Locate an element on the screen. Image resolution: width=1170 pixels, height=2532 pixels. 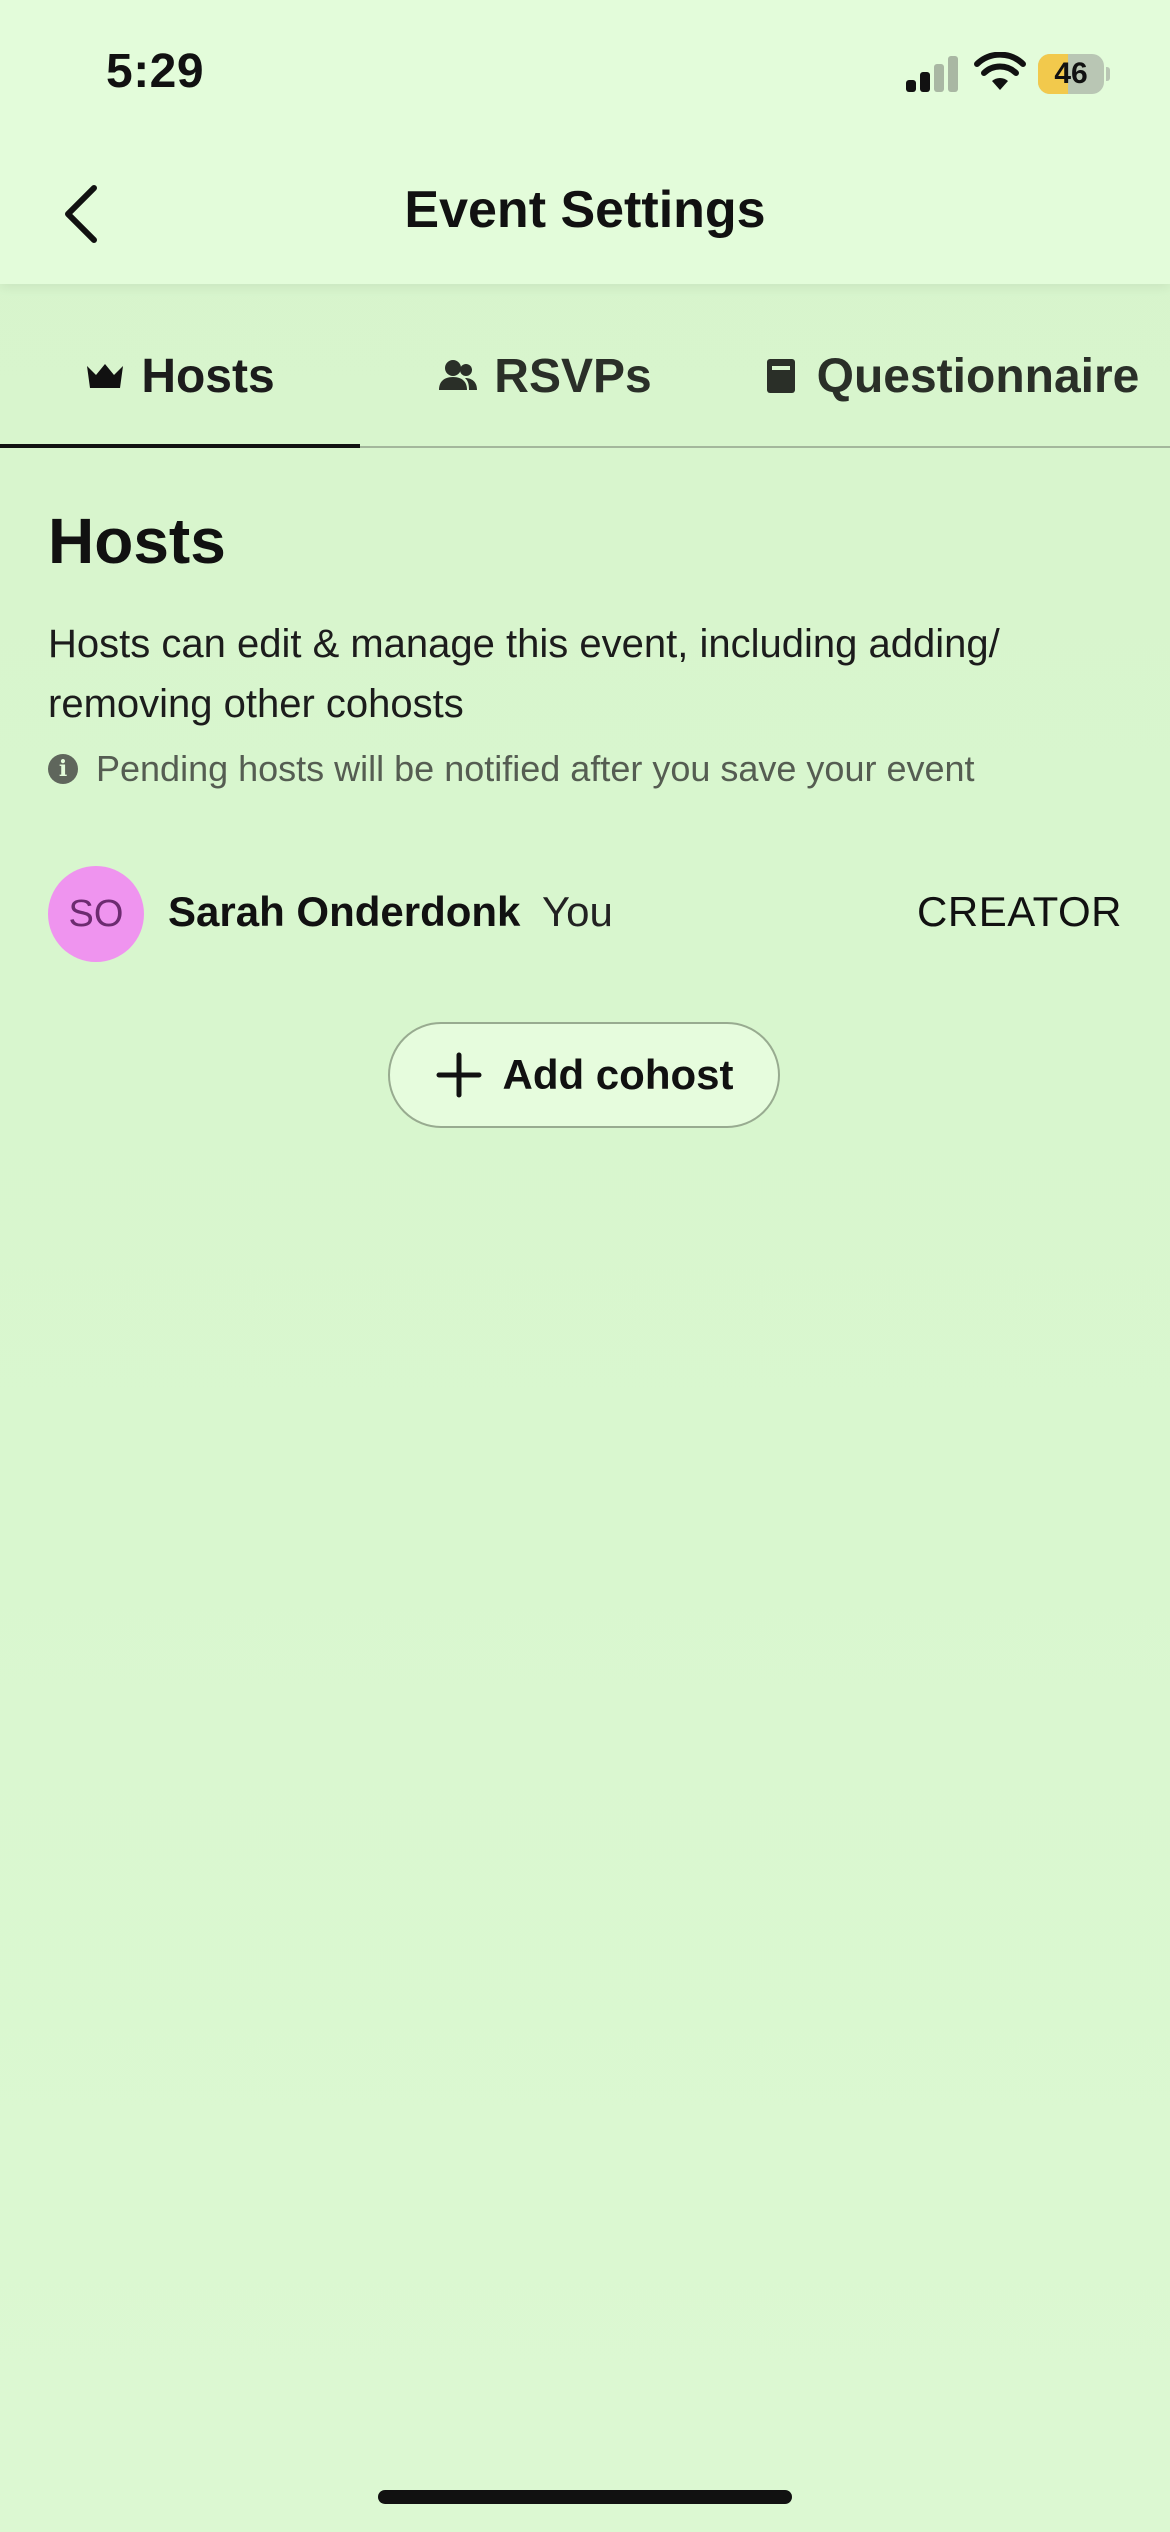
crown-icon is located at coordinates (105, 376).